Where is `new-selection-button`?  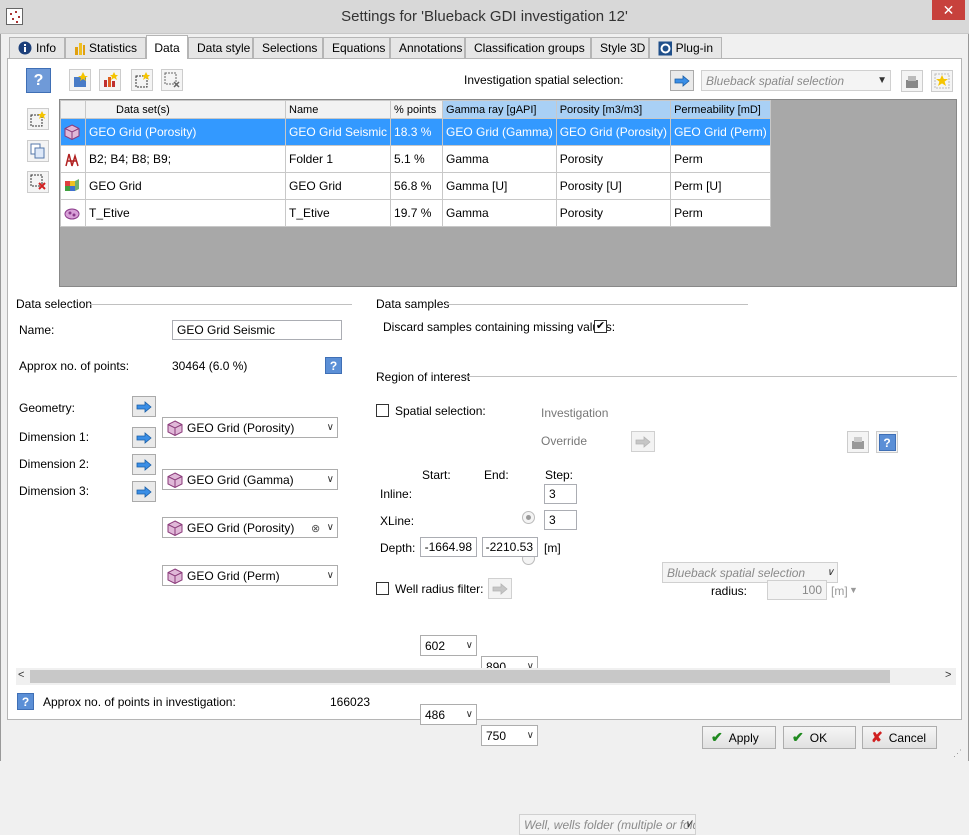 new-selection-button is located at coordinates (142, 80).